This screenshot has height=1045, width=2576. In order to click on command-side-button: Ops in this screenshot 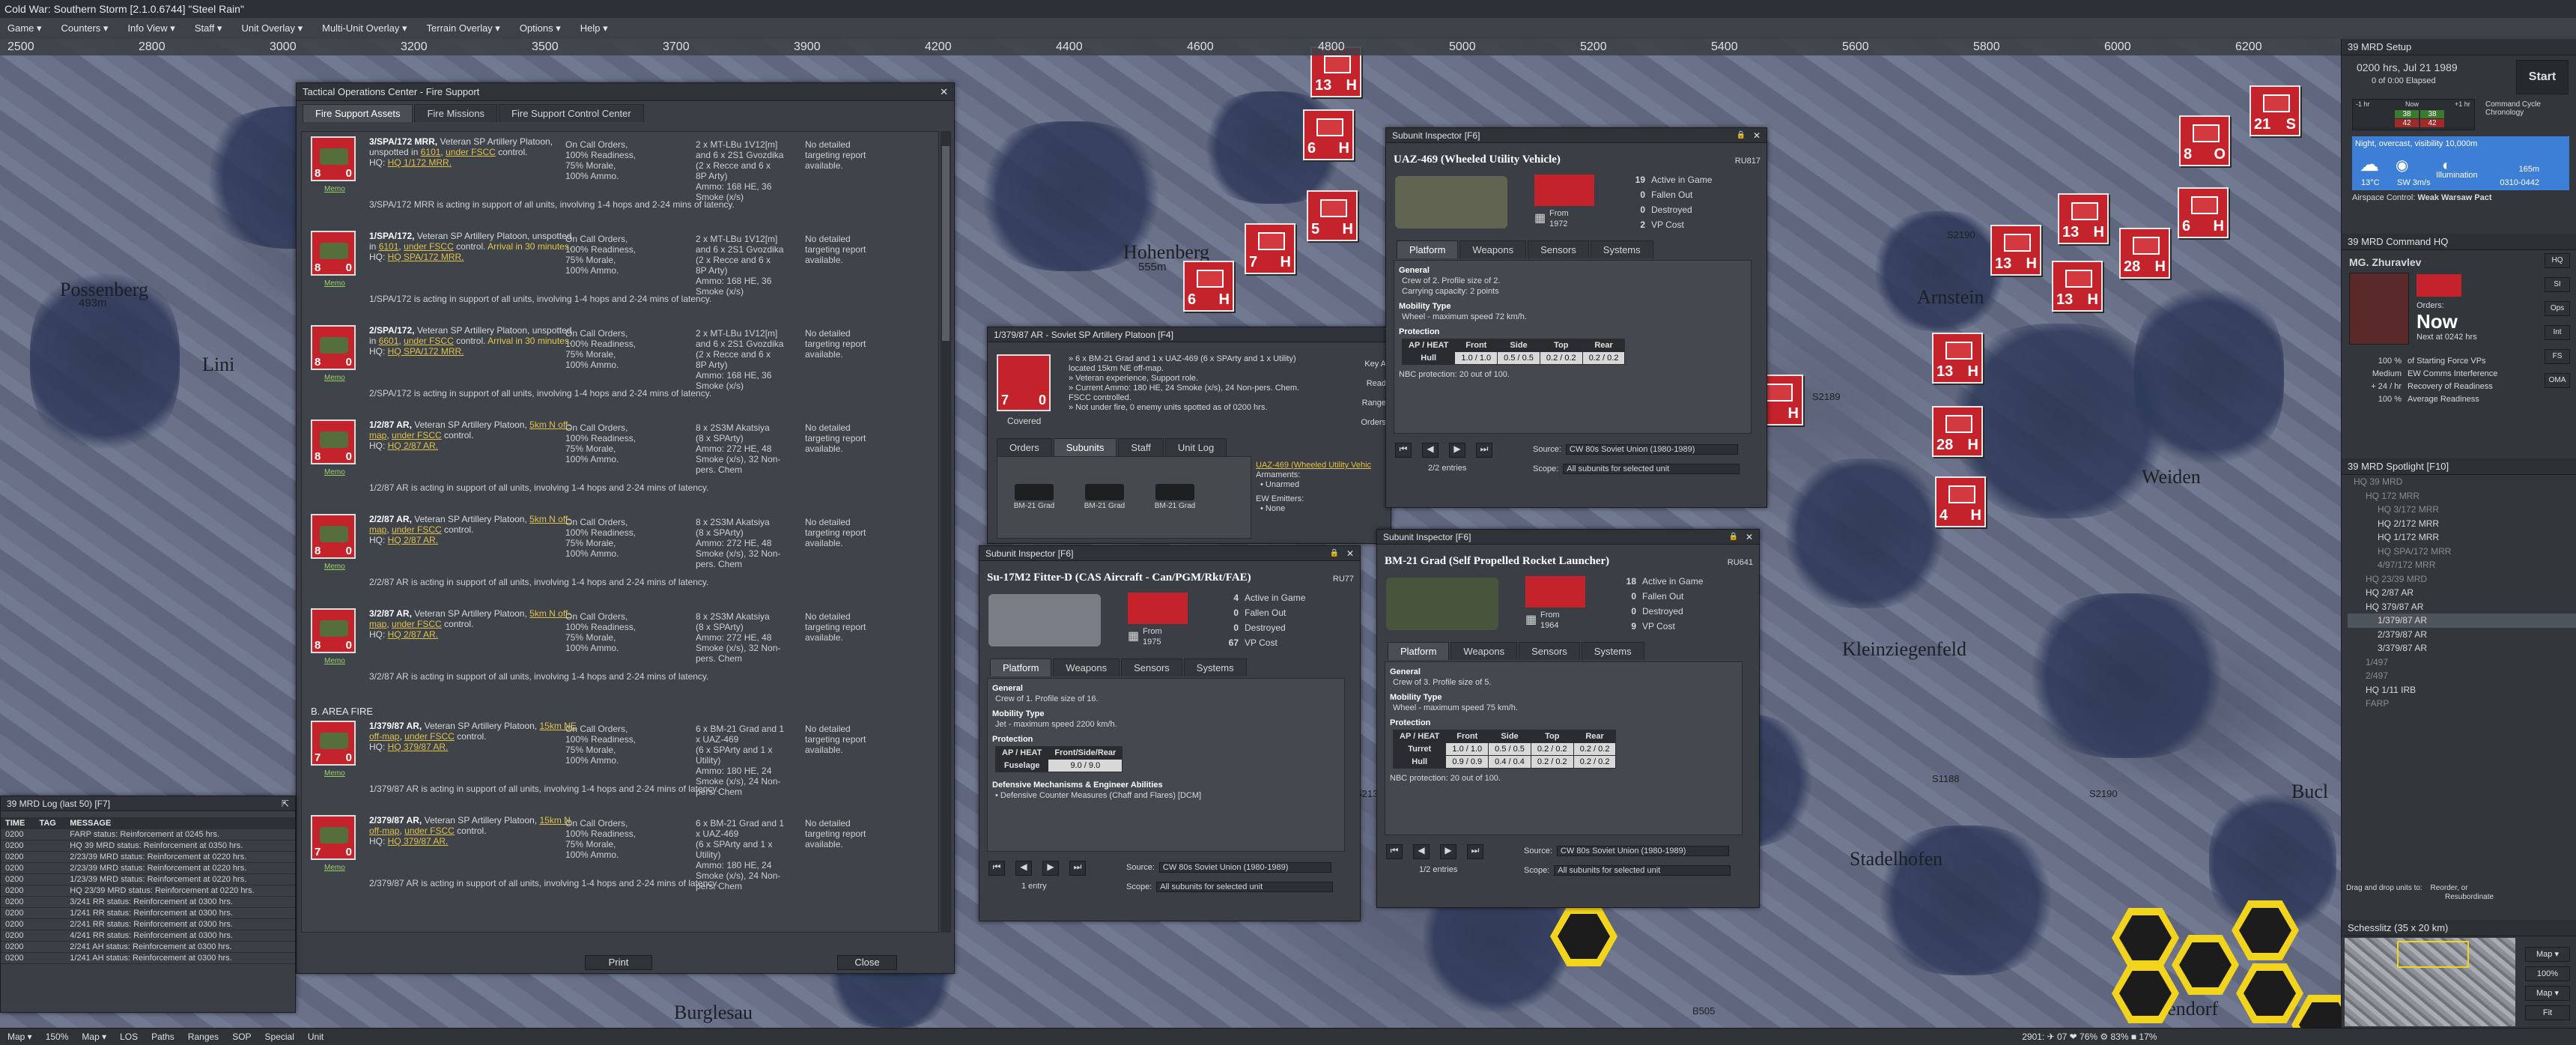, I will do `click(2557, 308)`.